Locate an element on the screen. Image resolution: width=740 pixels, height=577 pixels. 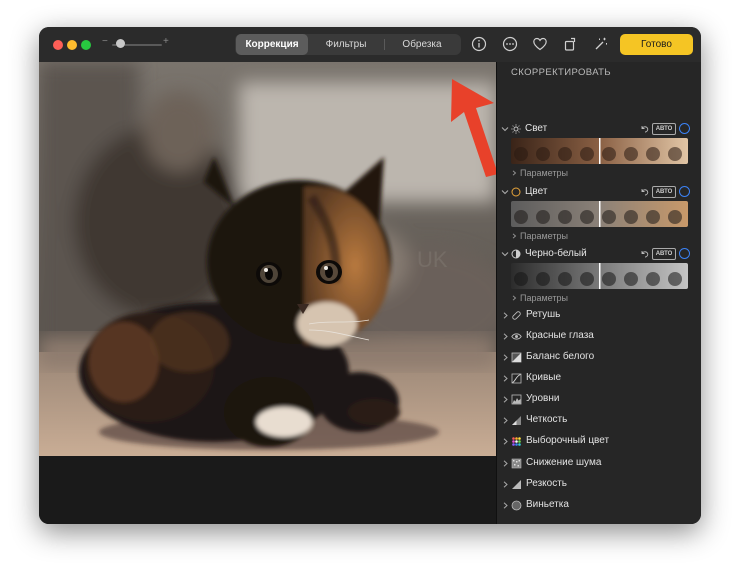
zoom-in-label: + is located at coordinates (166, 41).